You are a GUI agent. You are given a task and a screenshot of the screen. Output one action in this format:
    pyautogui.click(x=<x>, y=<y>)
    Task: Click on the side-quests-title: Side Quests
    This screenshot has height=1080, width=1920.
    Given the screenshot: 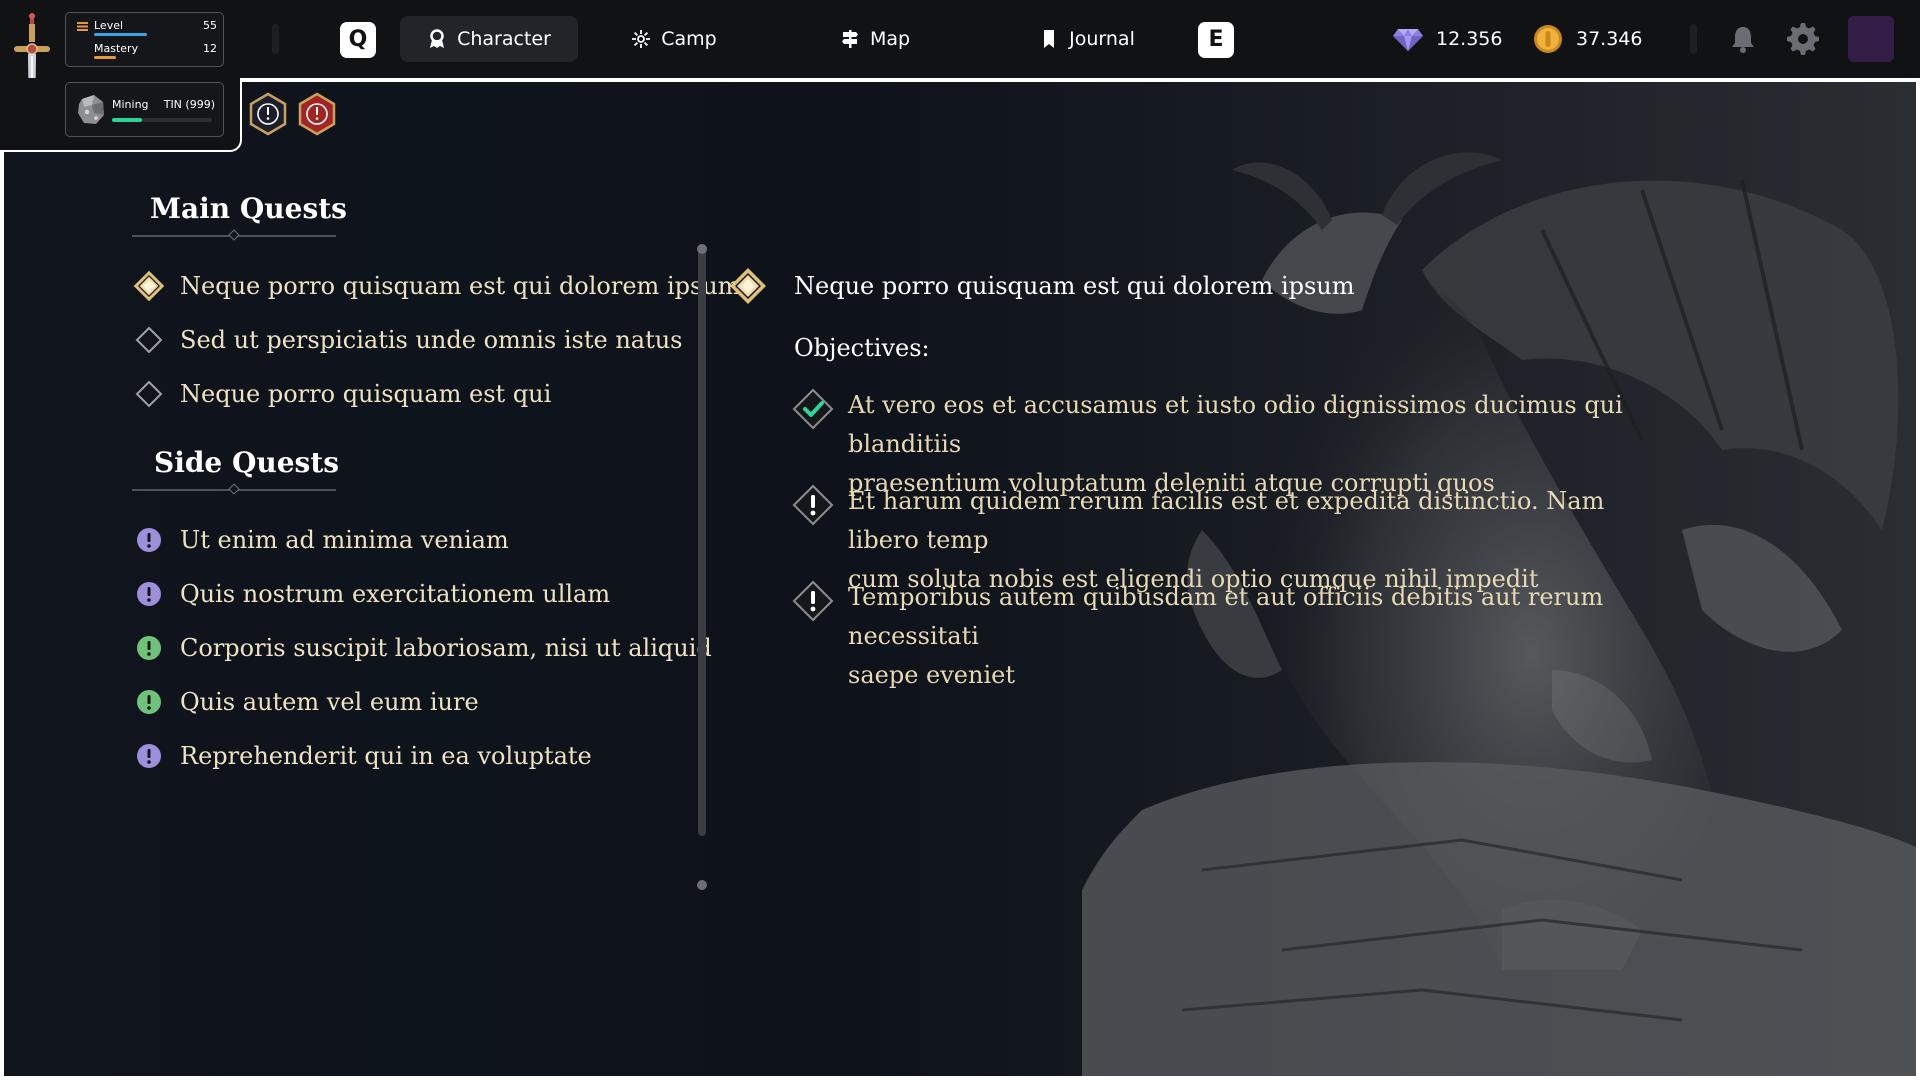 What is the action you would take?
    pyautogui.click(x=247, y=462)
    